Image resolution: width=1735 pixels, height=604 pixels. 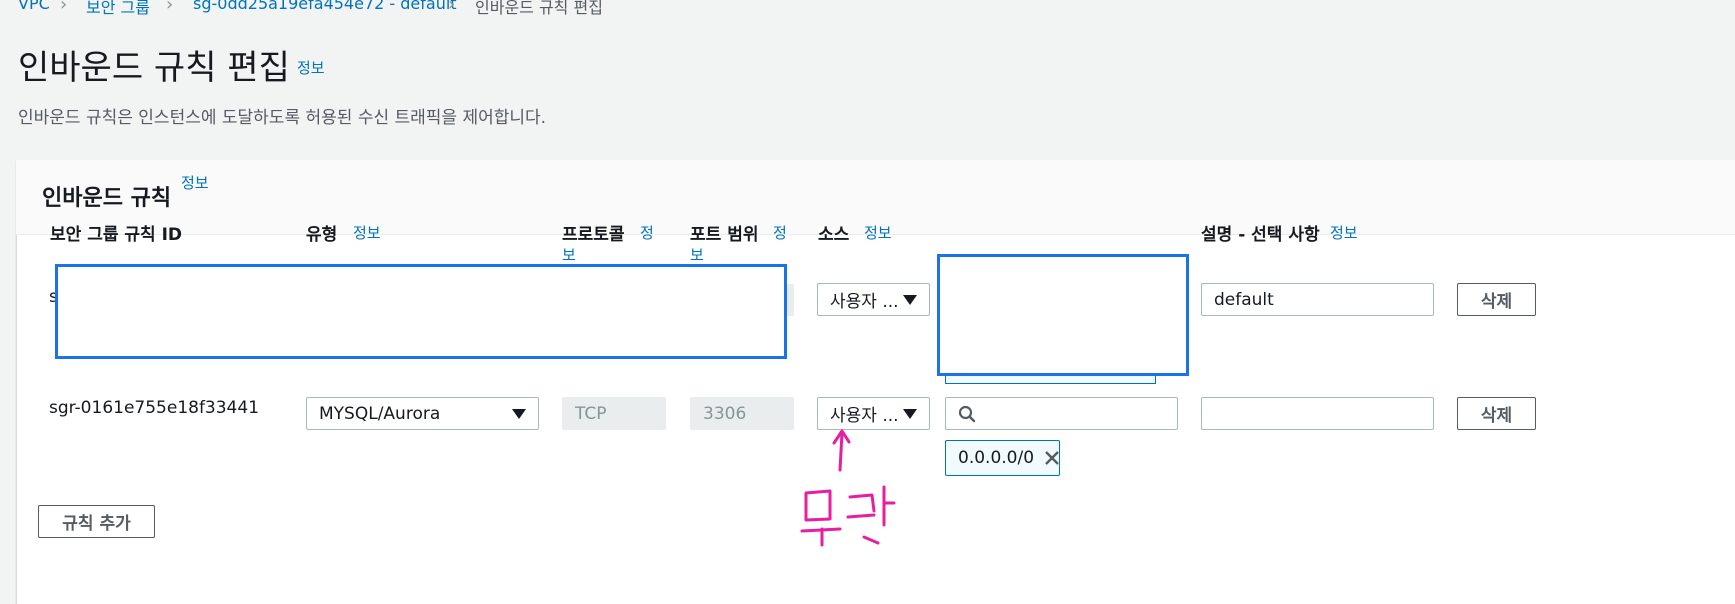 What do you see at coordinates (1344, 232) in the screenshot?
I see `description-info-link: 정보` at bounding box center [1344, 232].